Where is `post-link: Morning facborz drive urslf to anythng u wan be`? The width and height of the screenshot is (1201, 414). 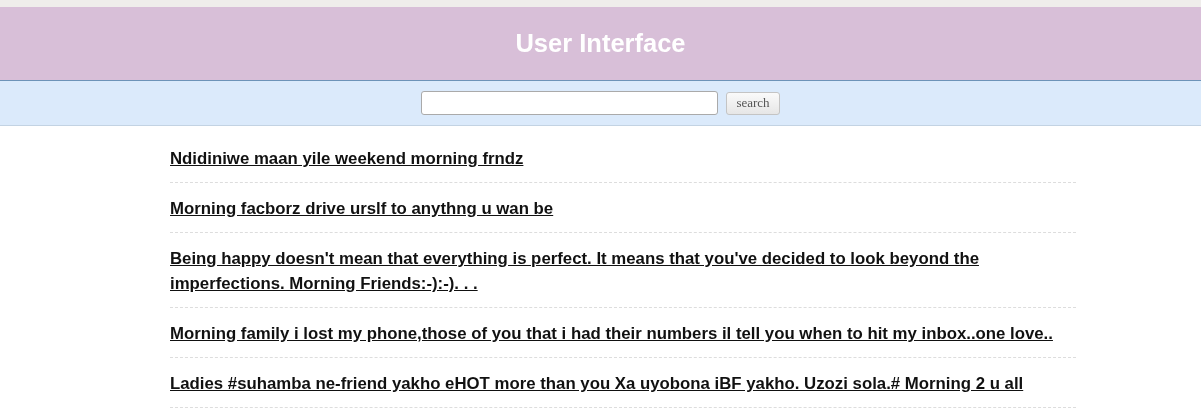 post-link: Morning facborz drive urslf to anythng u wan be is located at coordinates (362, 208).